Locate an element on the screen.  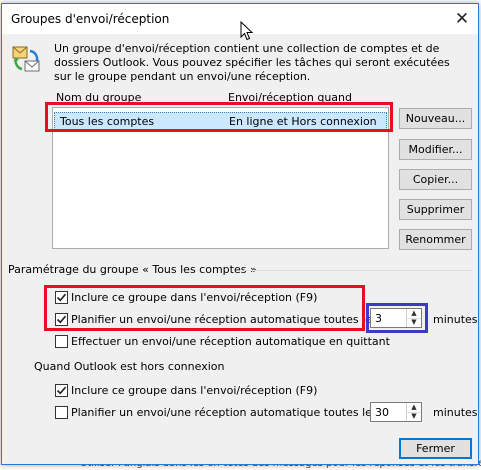
offline-include-checkbox is located at coordinates (61, 390).